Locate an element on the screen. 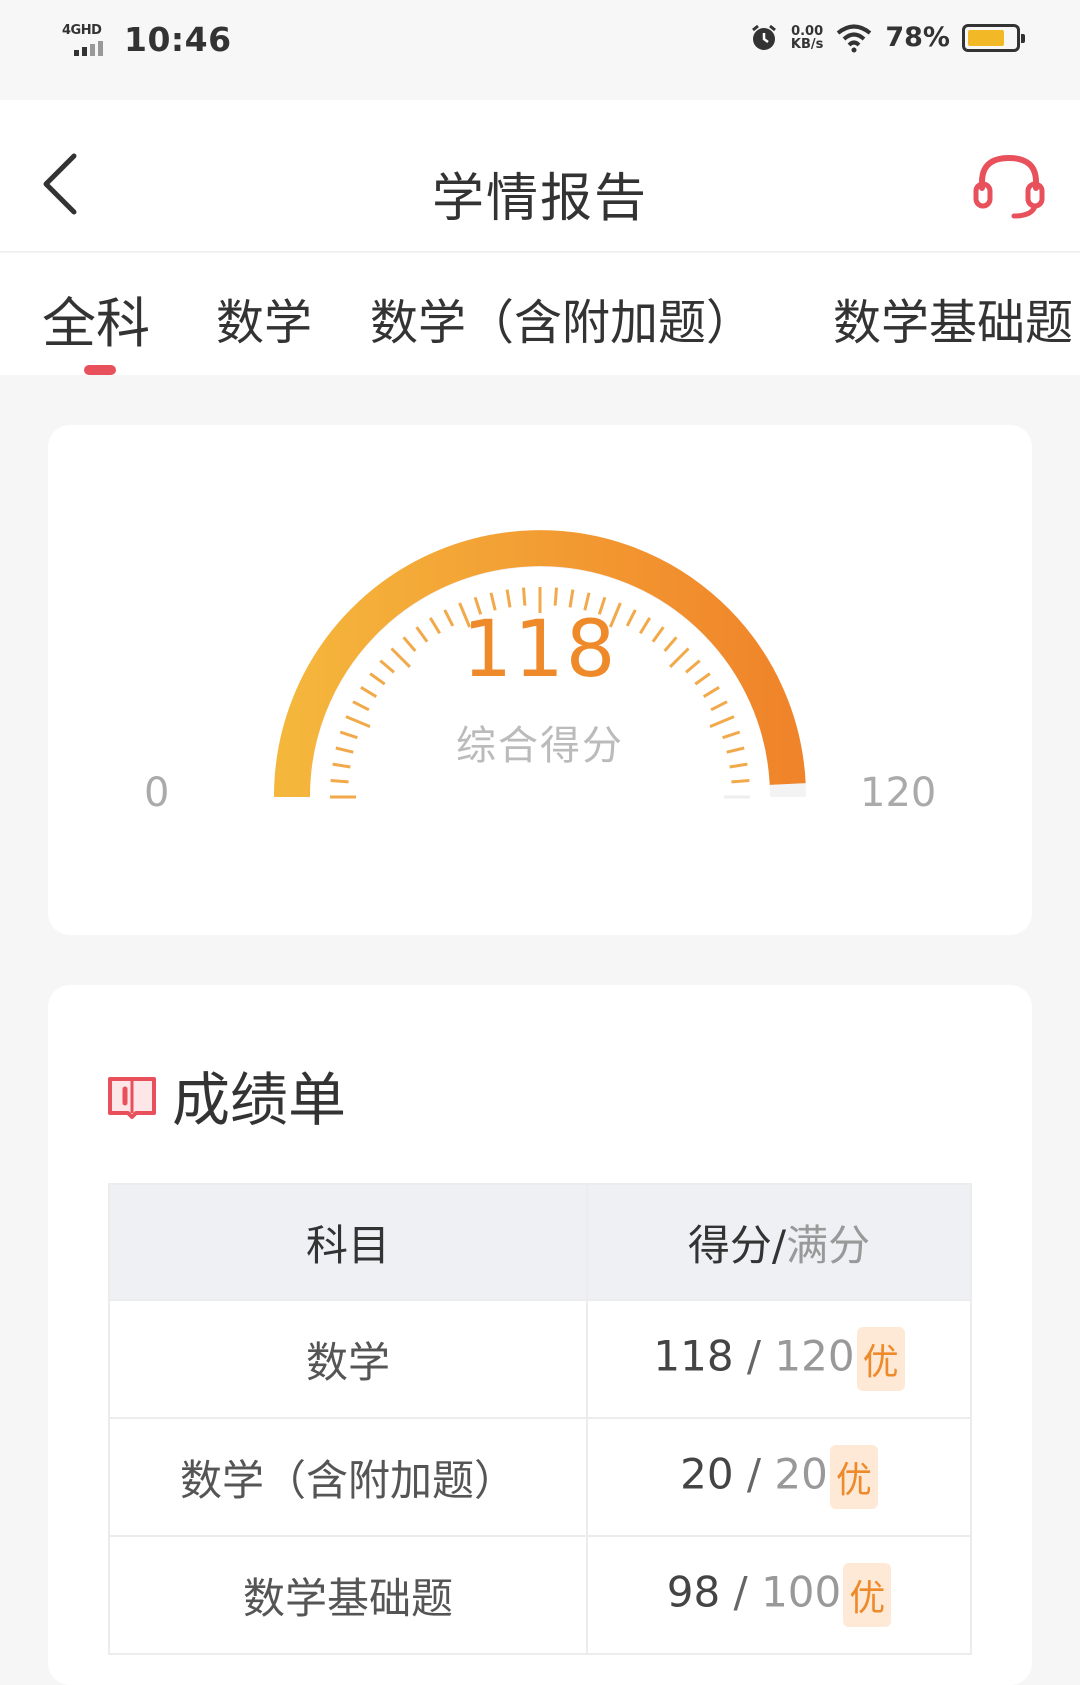  row-score: 20 / 20 优 is located at coordinates (779, 1477).